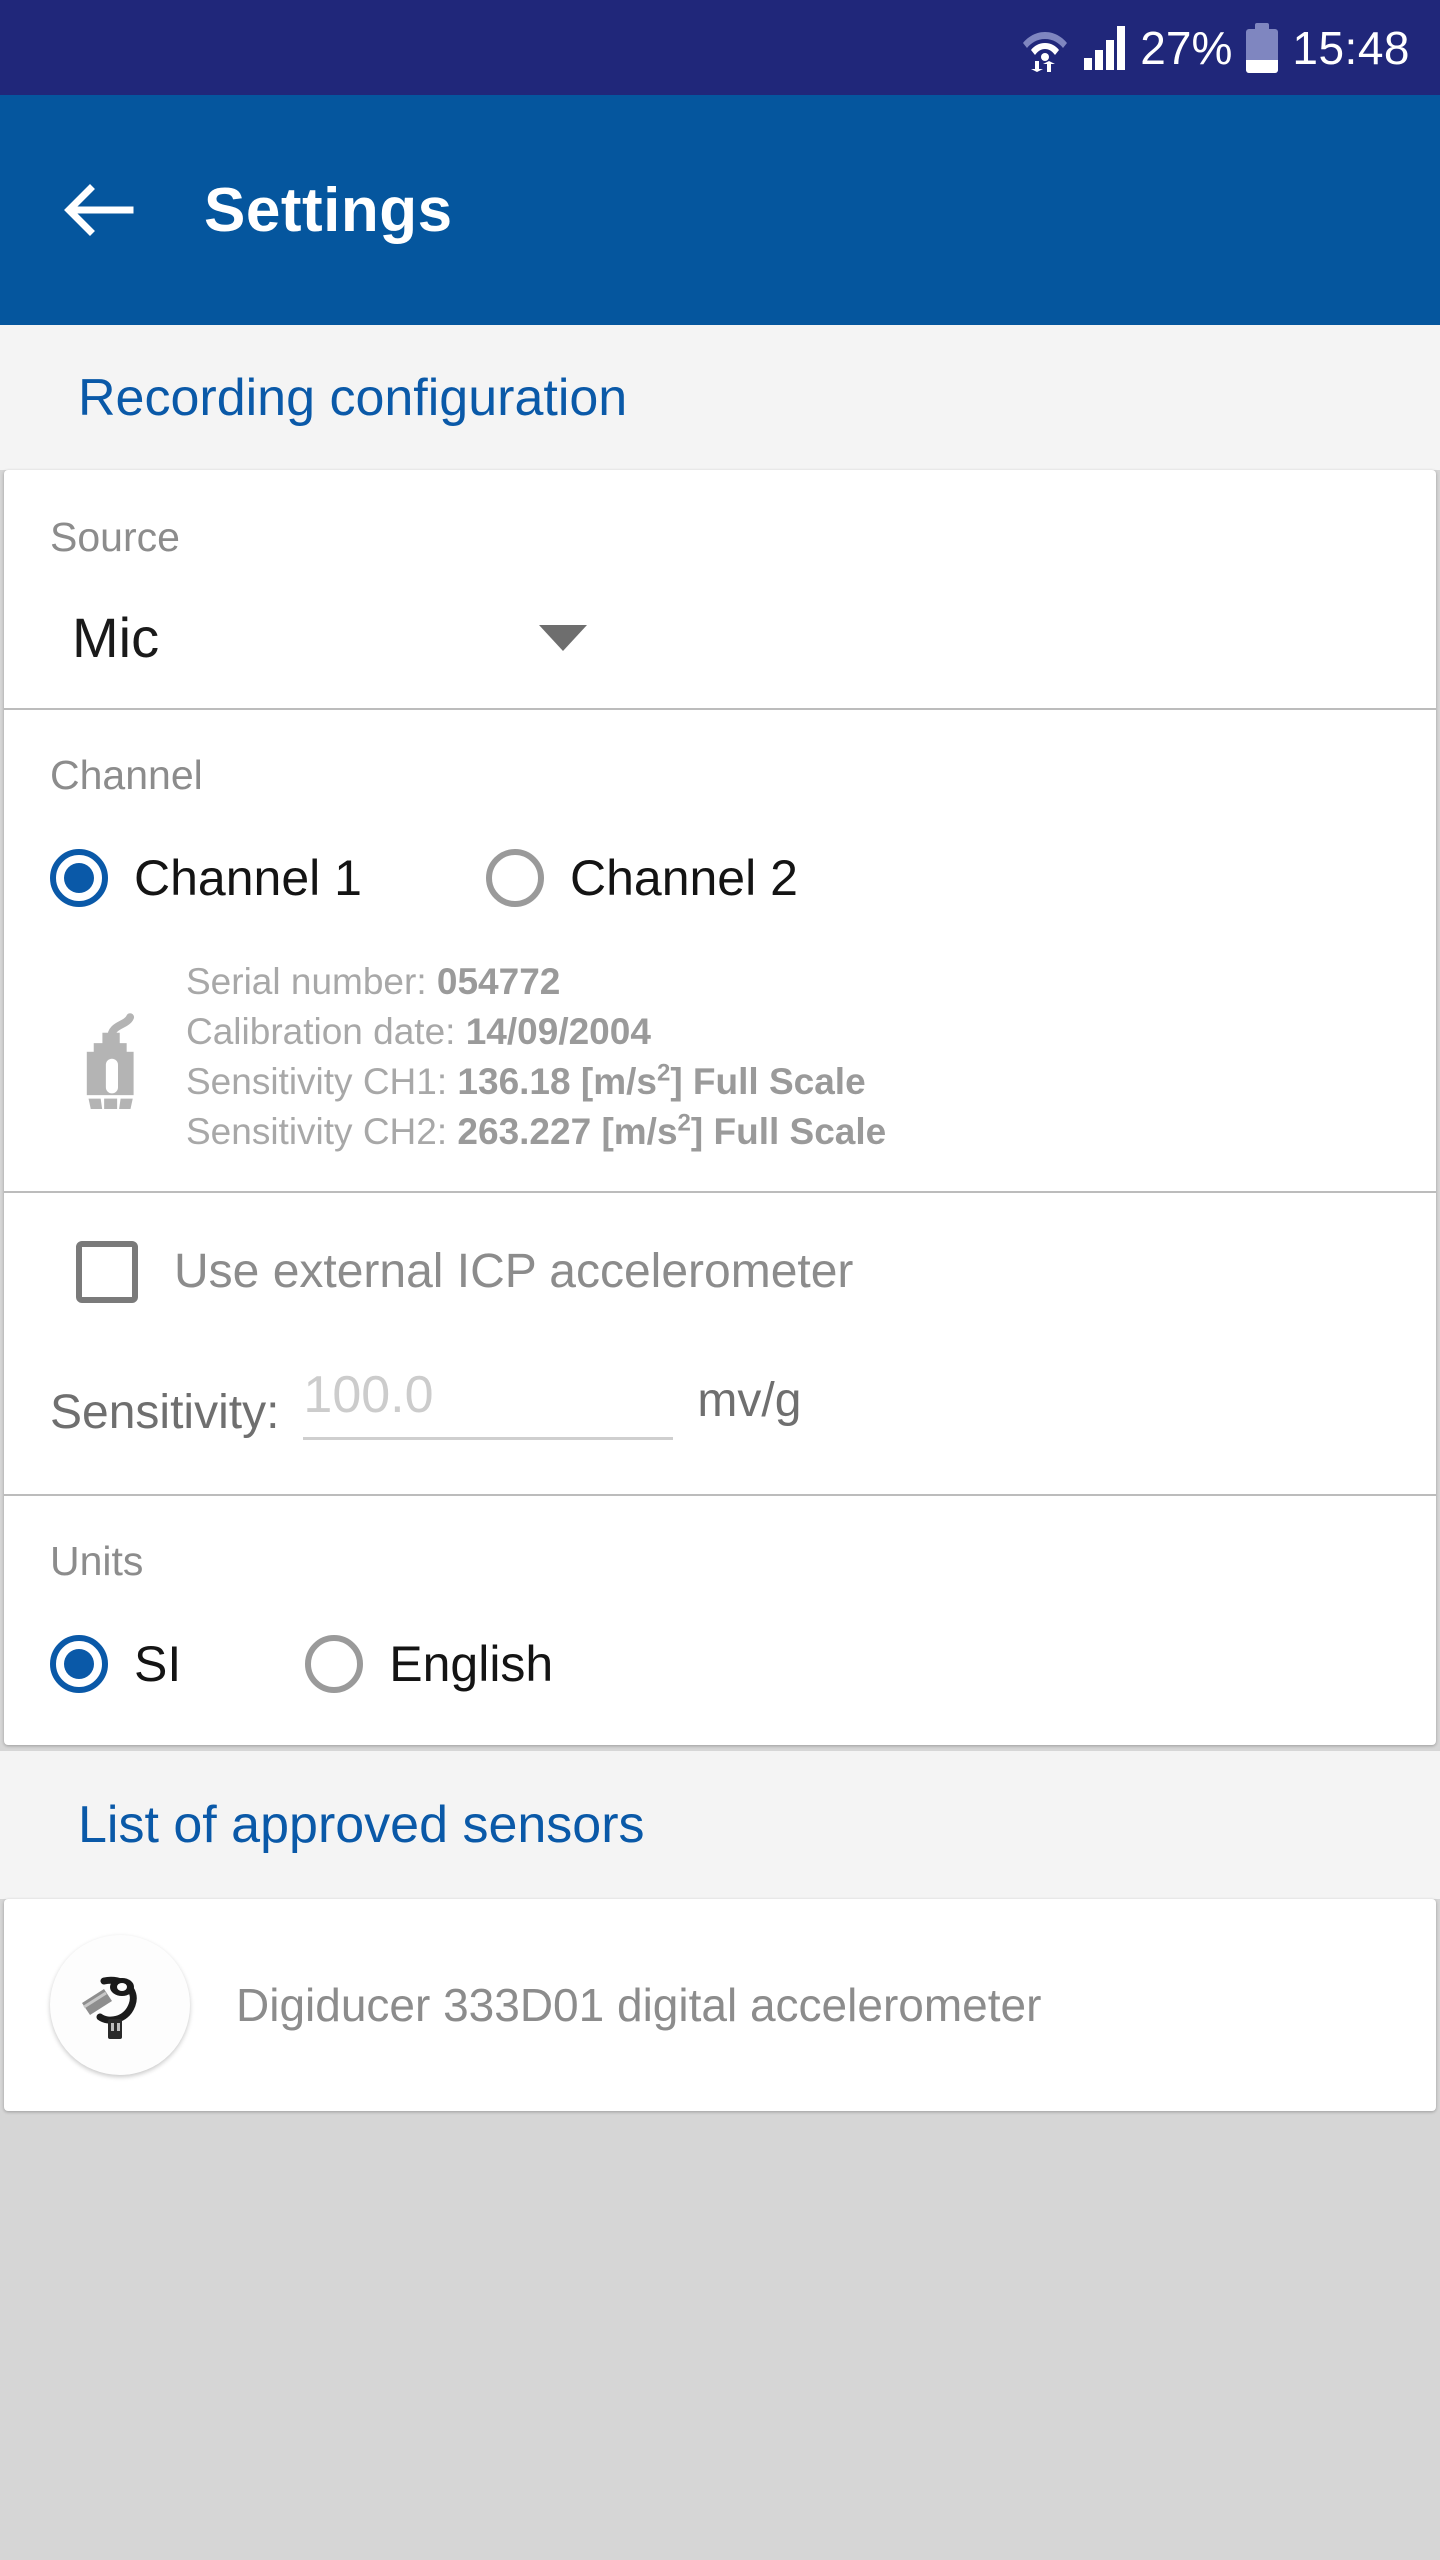 The height and width of the screenshot is (2560, 1440). What do you see at coordinates (317, 1131) in the screenshot?
I see `sensitivity-ch2-label: Sensitivity CH2:` at bounding box center [317, 1131].